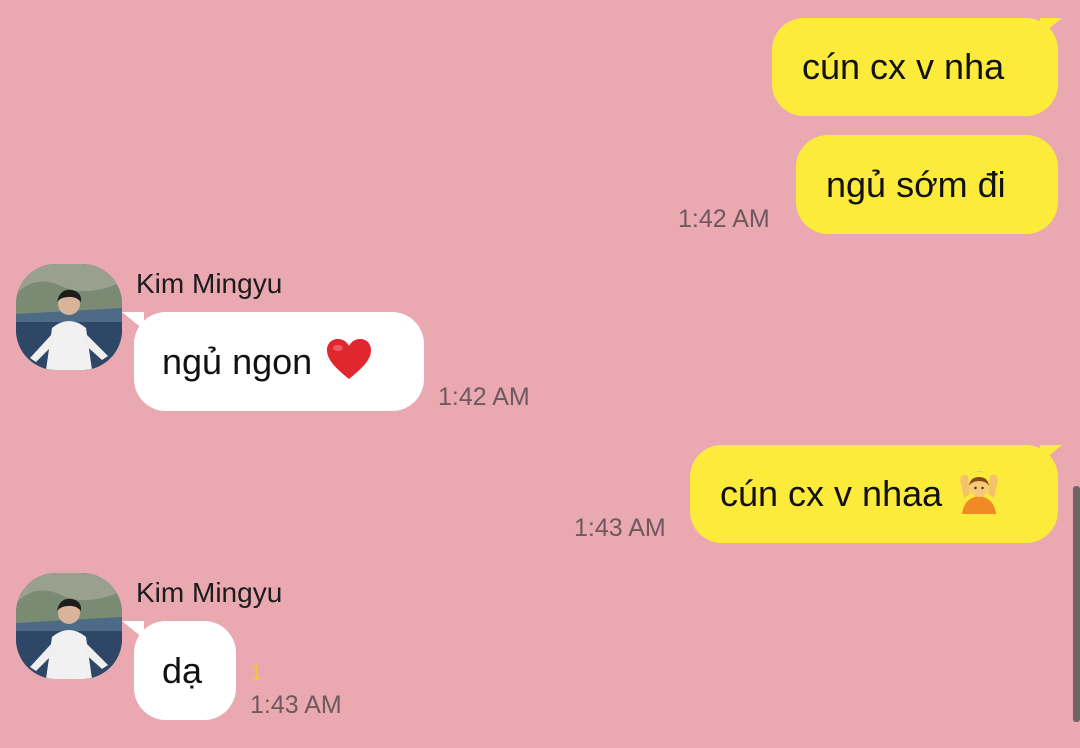  I want to click on outgoing-message-bubble: ngủ sớm đi, so click(927, 184).